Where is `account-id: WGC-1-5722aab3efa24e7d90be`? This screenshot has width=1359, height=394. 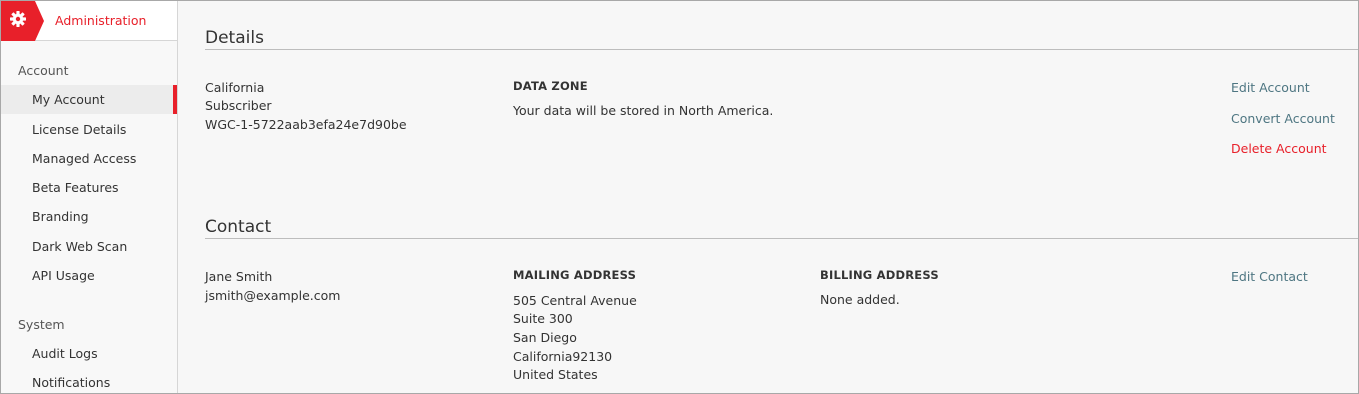 account-id: WGC-1-5722aab3efa24e7d90be is located at coordinates (306, 124).